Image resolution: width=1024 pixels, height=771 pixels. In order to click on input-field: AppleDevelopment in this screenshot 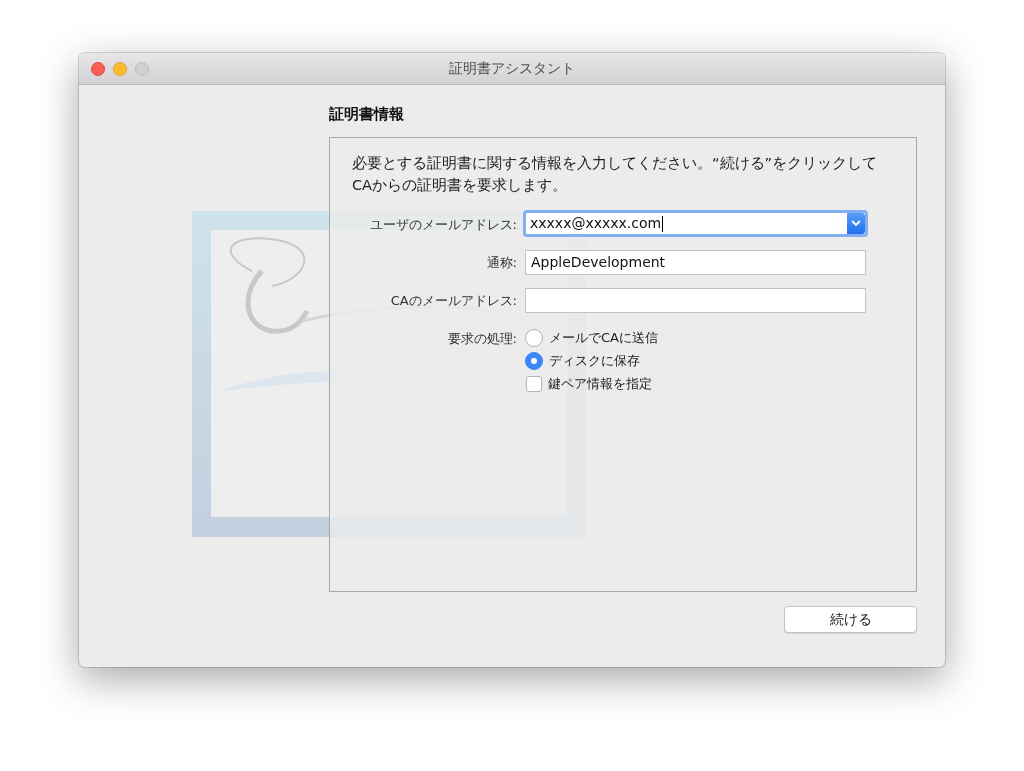, I will do `click(695, 262)`.